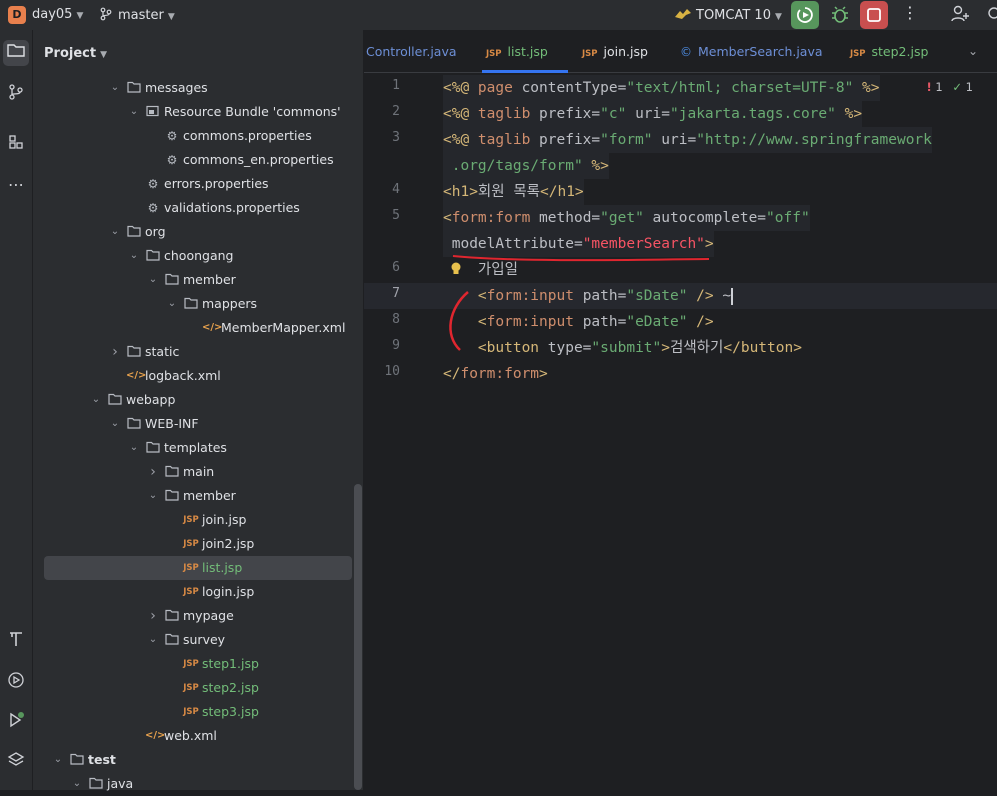  Describe the element at coordinates (198, 688) in the screenshot. I see `tree-row: JSP step2.jsp` at that location.